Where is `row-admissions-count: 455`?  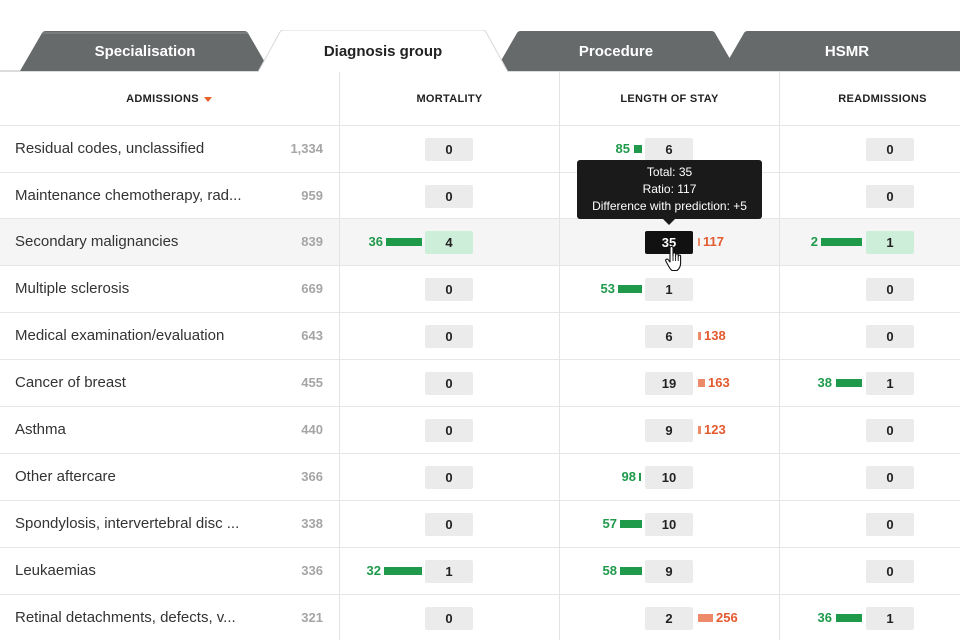
row-admissions-count: 455 is located at coordinates (312, 382).